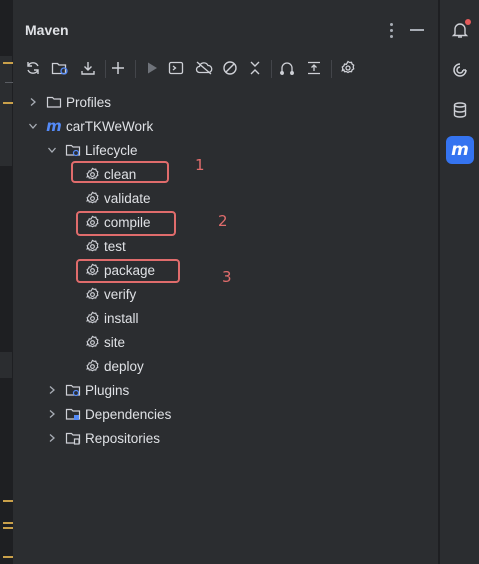  I want to click on tree-item-lifecycle: Lifecycle, so click(91, 150).